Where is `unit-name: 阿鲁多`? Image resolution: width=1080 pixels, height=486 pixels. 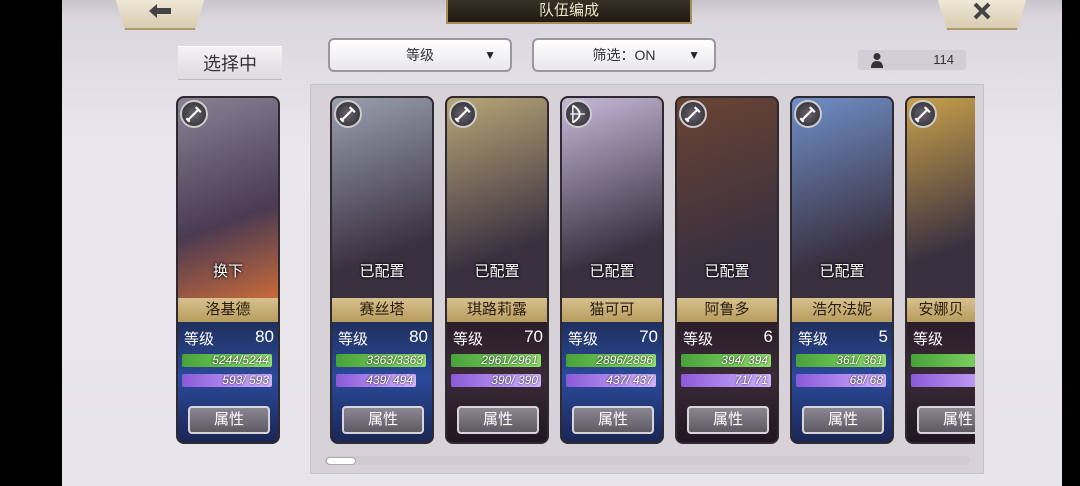 unit-name: 阿鲁多 is located at coordinates (727, 310).